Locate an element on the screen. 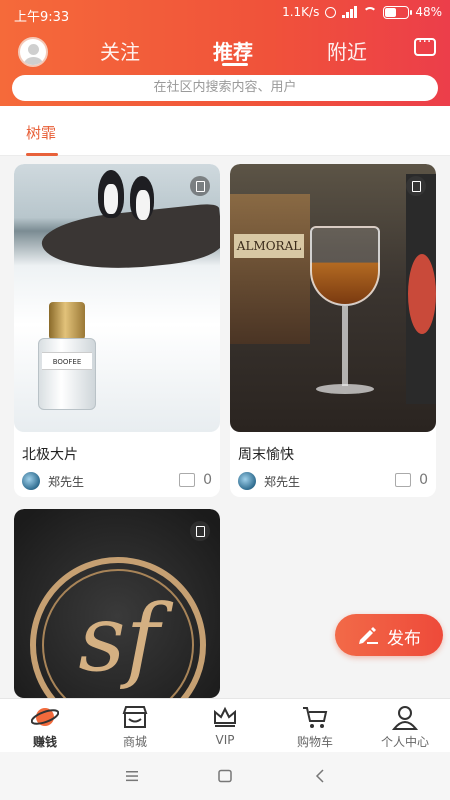  store-icon is located at coordinates (135, 717).